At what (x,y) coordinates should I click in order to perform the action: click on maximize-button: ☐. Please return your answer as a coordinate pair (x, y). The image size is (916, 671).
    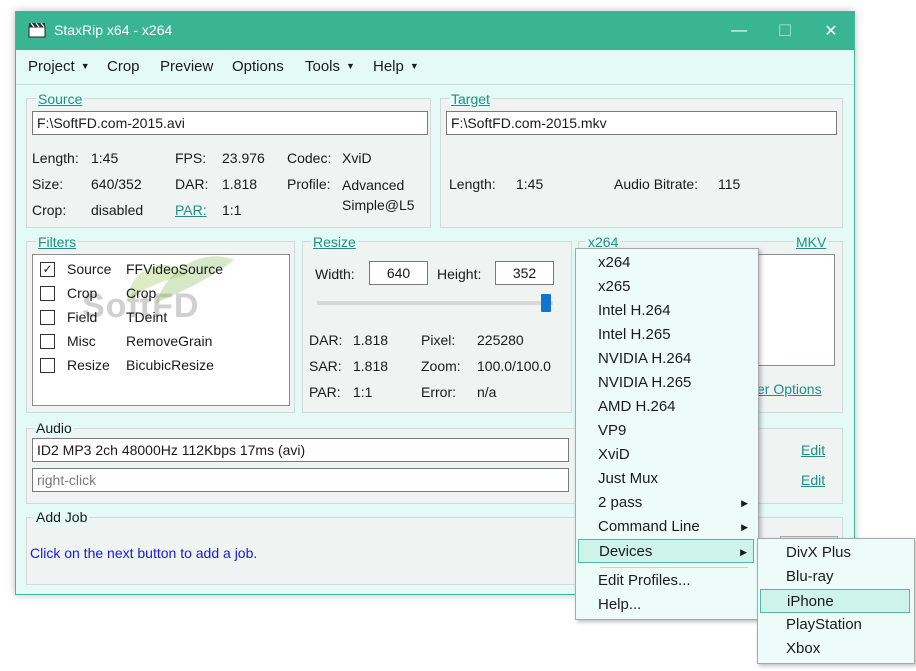
    Looking at the image, I should click on (785, 31).